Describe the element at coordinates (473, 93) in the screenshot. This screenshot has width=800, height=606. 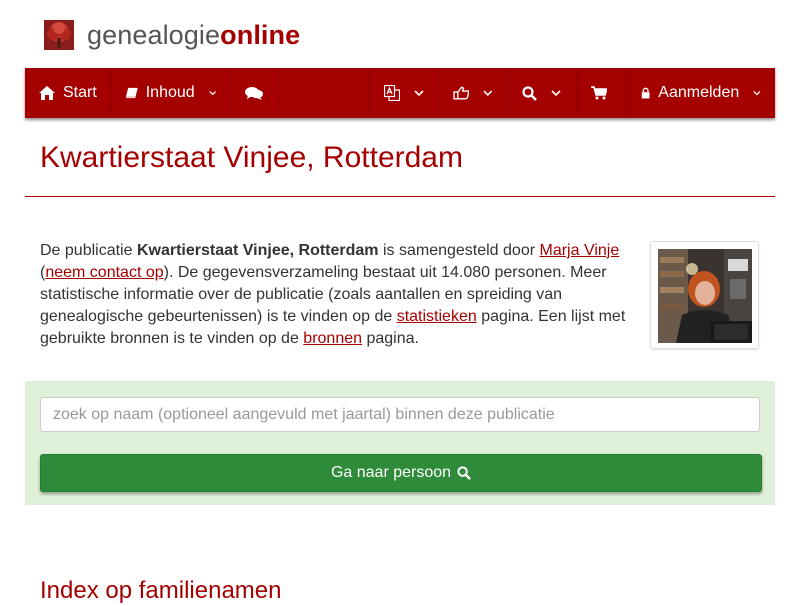
I see `nav-share` at that location.